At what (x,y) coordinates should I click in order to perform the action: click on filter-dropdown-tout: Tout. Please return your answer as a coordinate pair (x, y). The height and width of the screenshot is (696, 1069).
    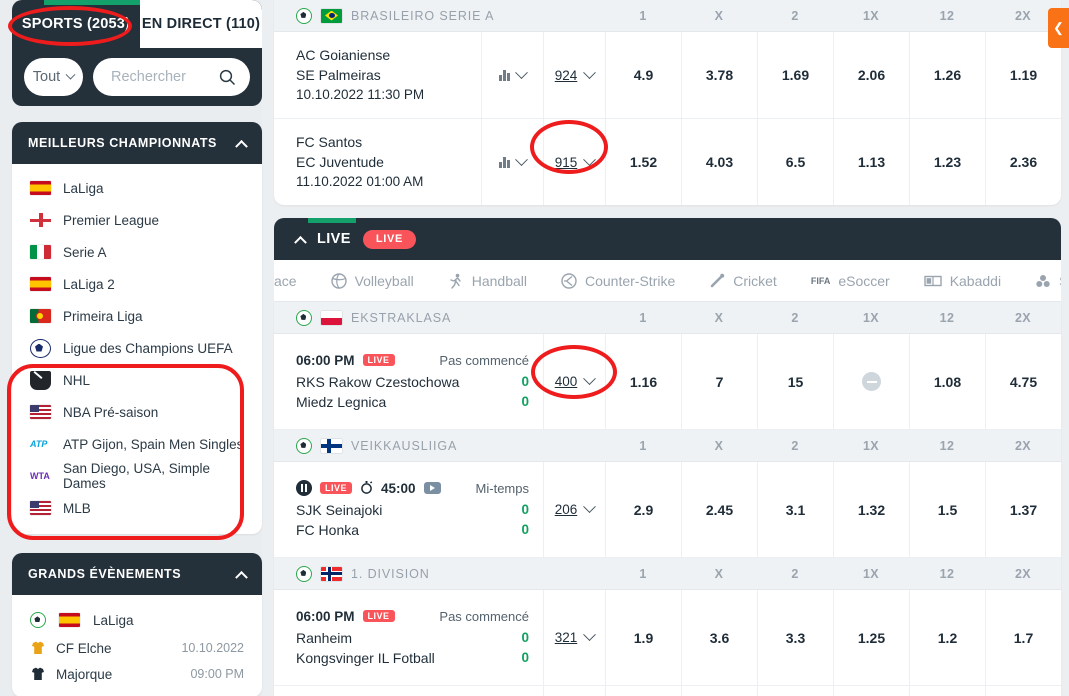
    Looking at the image, I should click on (53, 77).